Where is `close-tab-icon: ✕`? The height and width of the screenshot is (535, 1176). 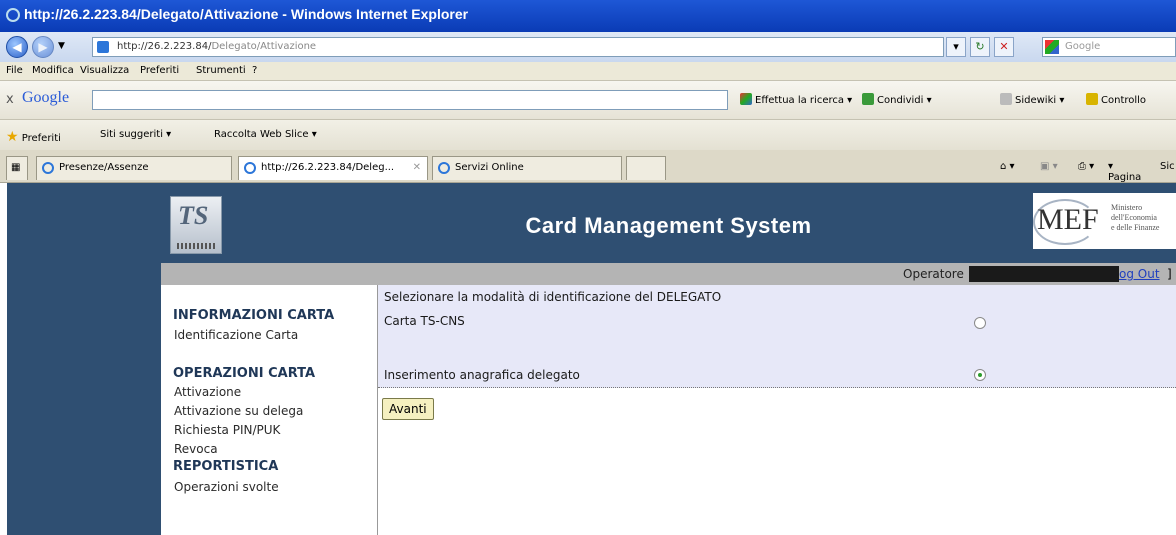 close-tab-icon: ✕ is located at coordinates (417, 168).